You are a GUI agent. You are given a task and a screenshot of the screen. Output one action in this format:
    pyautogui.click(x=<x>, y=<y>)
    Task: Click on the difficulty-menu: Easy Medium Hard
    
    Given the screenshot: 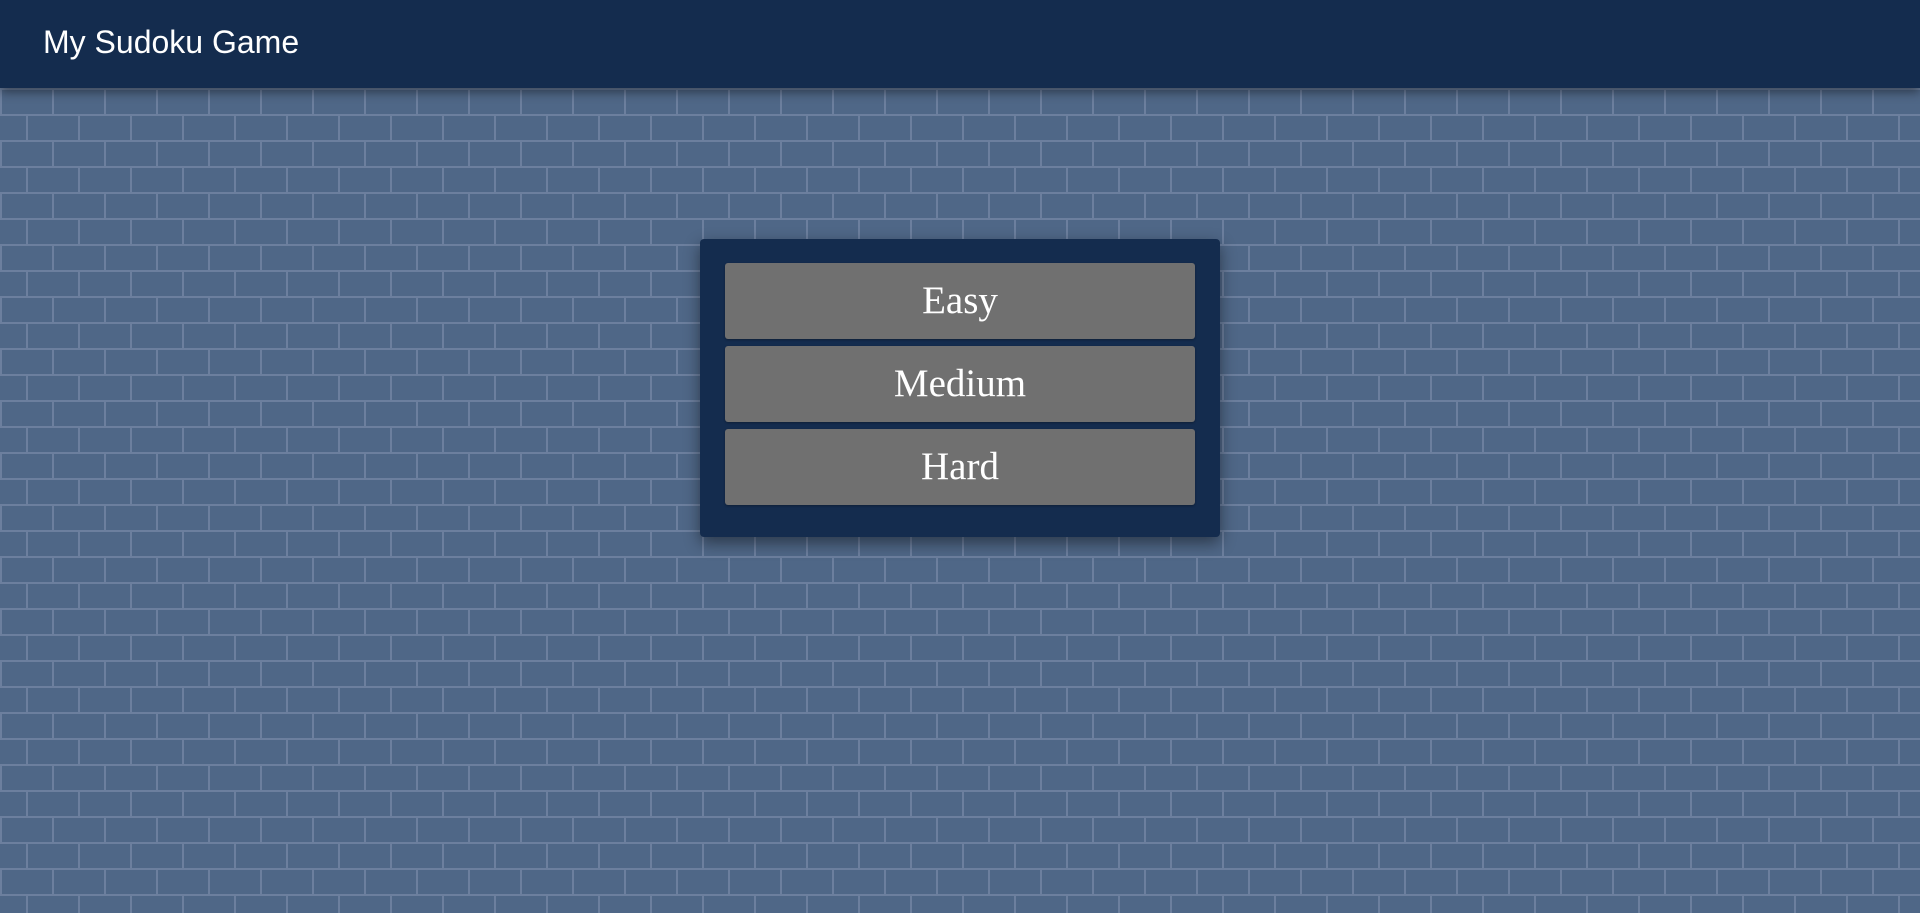 What is the action you would take?
    pyautogui.click(x=960, y=388)
    